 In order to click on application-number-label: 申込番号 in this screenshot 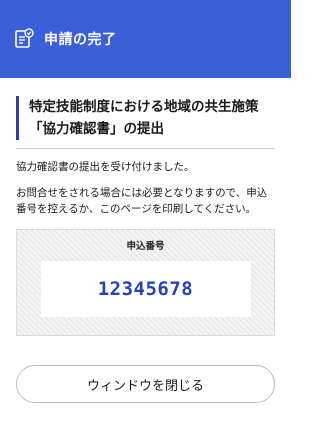, I will do `click(145, 246)`.